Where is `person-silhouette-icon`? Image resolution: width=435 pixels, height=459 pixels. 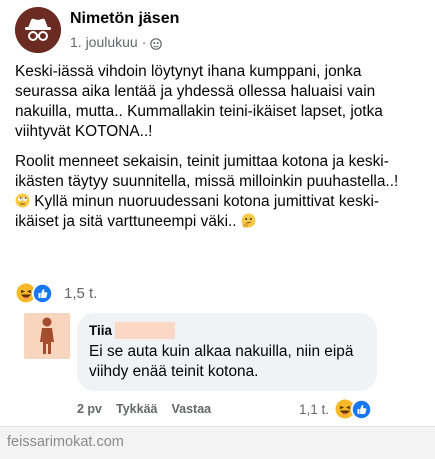
person-silhouette-icon is located at coordinates (47, 335).